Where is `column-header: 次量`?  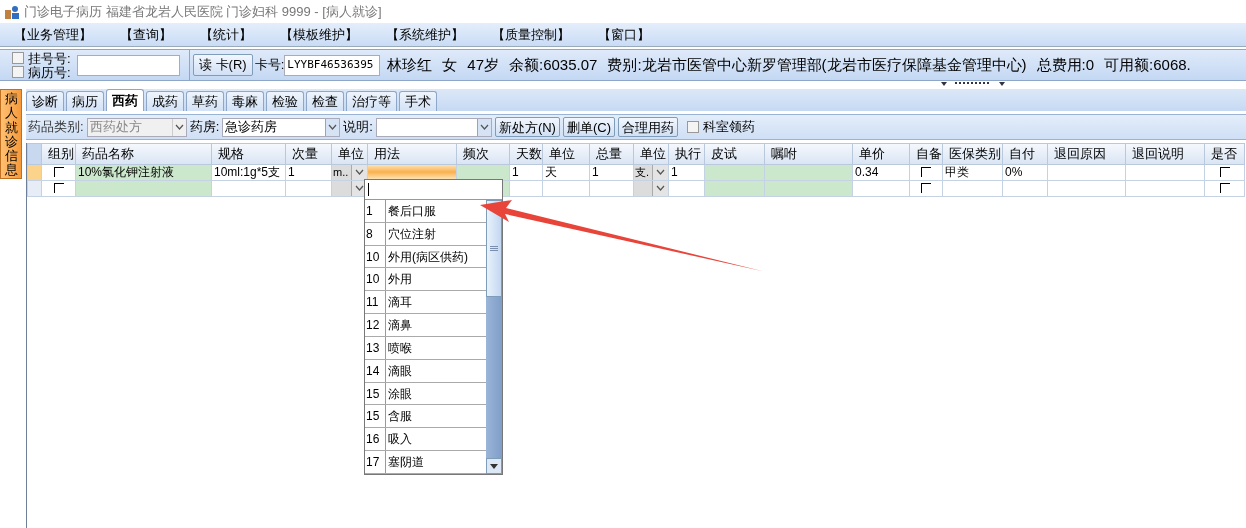 column-header: 次量 is located at coordinates (308, 153).